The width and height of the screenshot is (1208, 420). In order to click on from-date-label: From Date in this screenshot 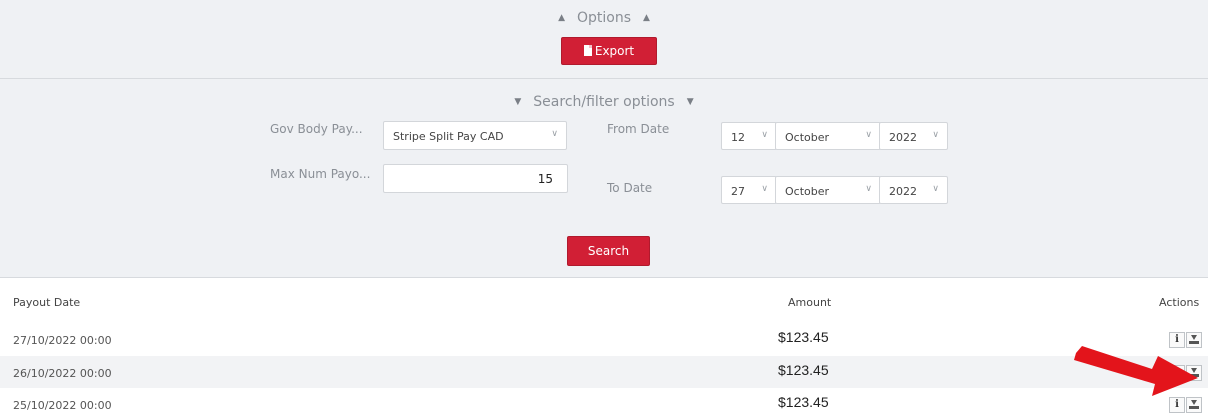, I will do `click(638, 129)`.